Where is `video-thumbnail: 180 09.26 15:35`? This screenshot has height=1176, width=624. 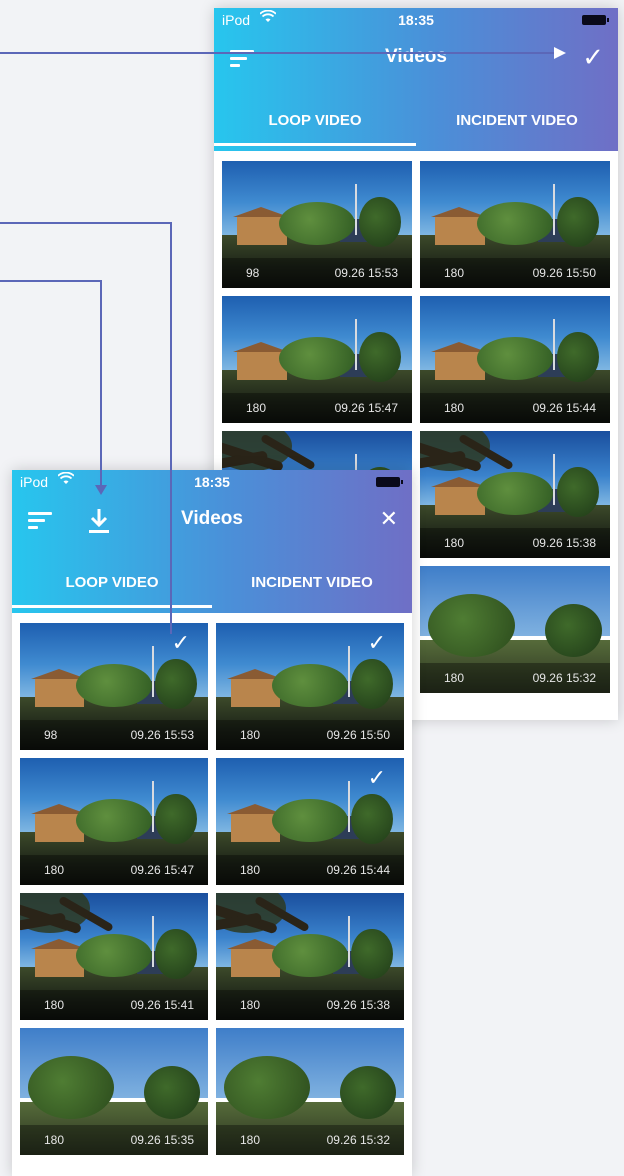
video-thumbnail: 180 09.26 15:35 is located at coordinates (114, 1091).